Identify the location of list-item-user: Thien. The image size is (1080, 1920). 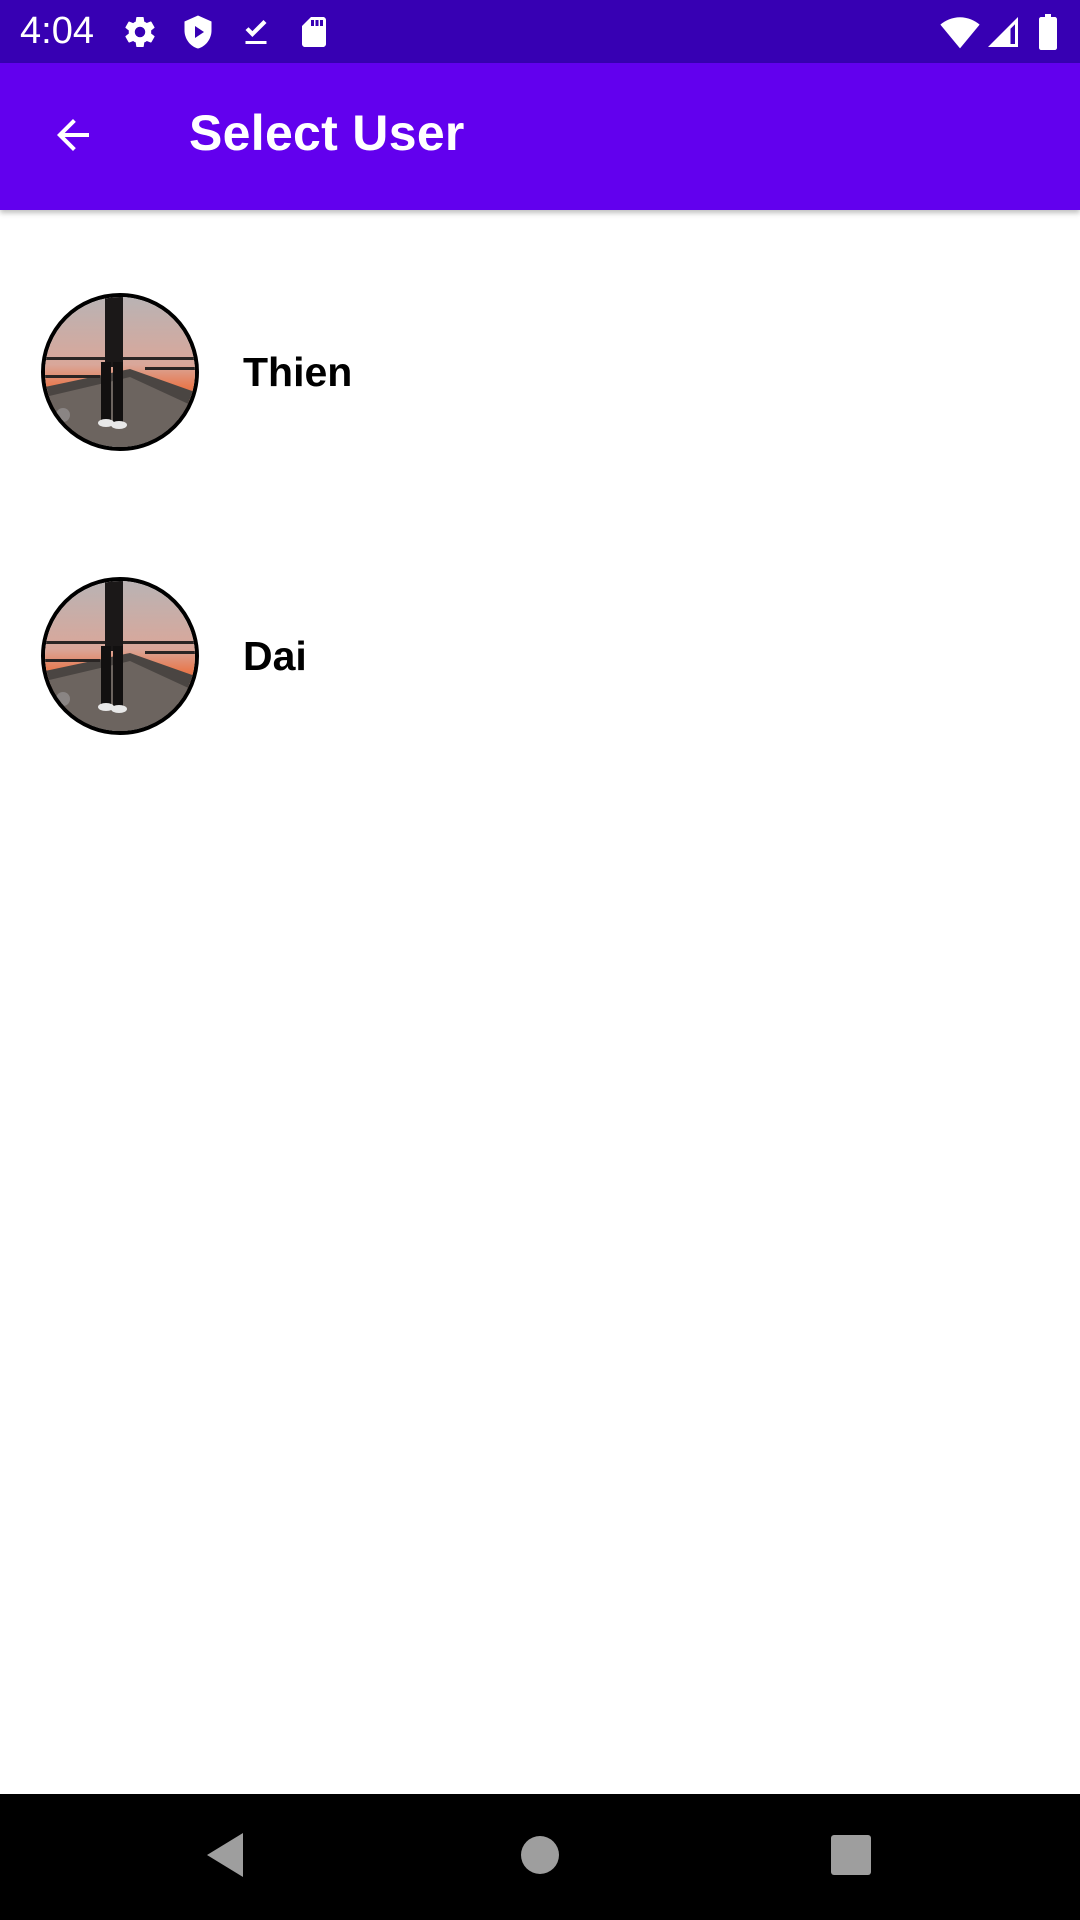
(540, 373).